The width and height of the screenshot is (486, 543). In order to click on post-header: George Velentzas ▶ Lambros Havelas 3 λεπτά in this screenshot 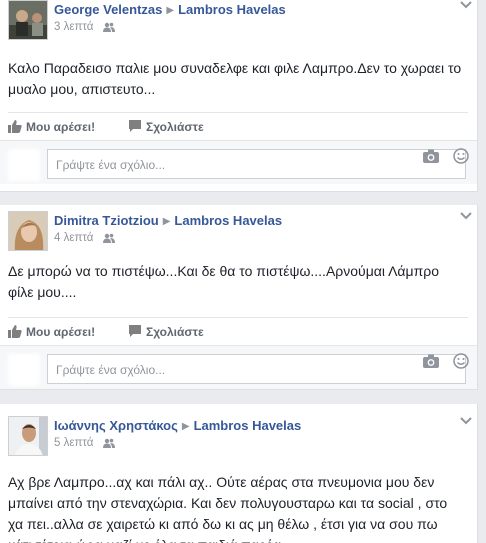, I will do `click(240, 22)`.